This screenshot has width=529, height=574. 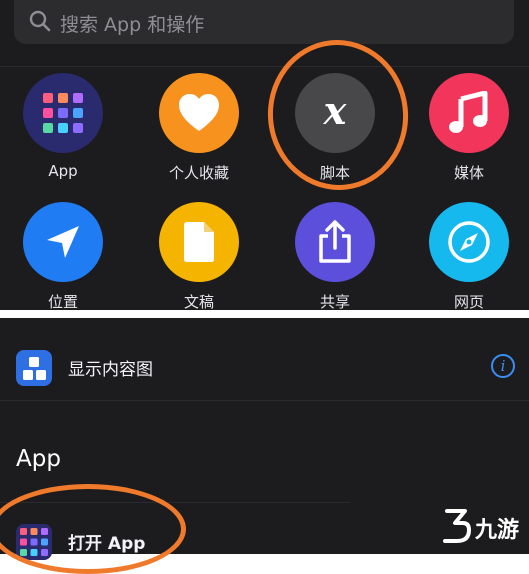 I want to click on location-arrow-icon, so click(x=63, y=242).